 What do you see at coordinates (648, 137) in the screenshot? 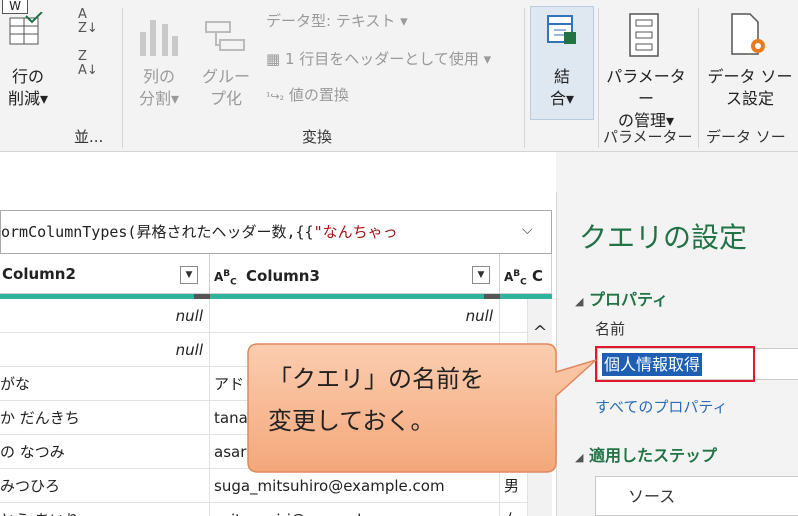
I see `parameters-group-label: パラメーター` at bounding box center [648, 137].